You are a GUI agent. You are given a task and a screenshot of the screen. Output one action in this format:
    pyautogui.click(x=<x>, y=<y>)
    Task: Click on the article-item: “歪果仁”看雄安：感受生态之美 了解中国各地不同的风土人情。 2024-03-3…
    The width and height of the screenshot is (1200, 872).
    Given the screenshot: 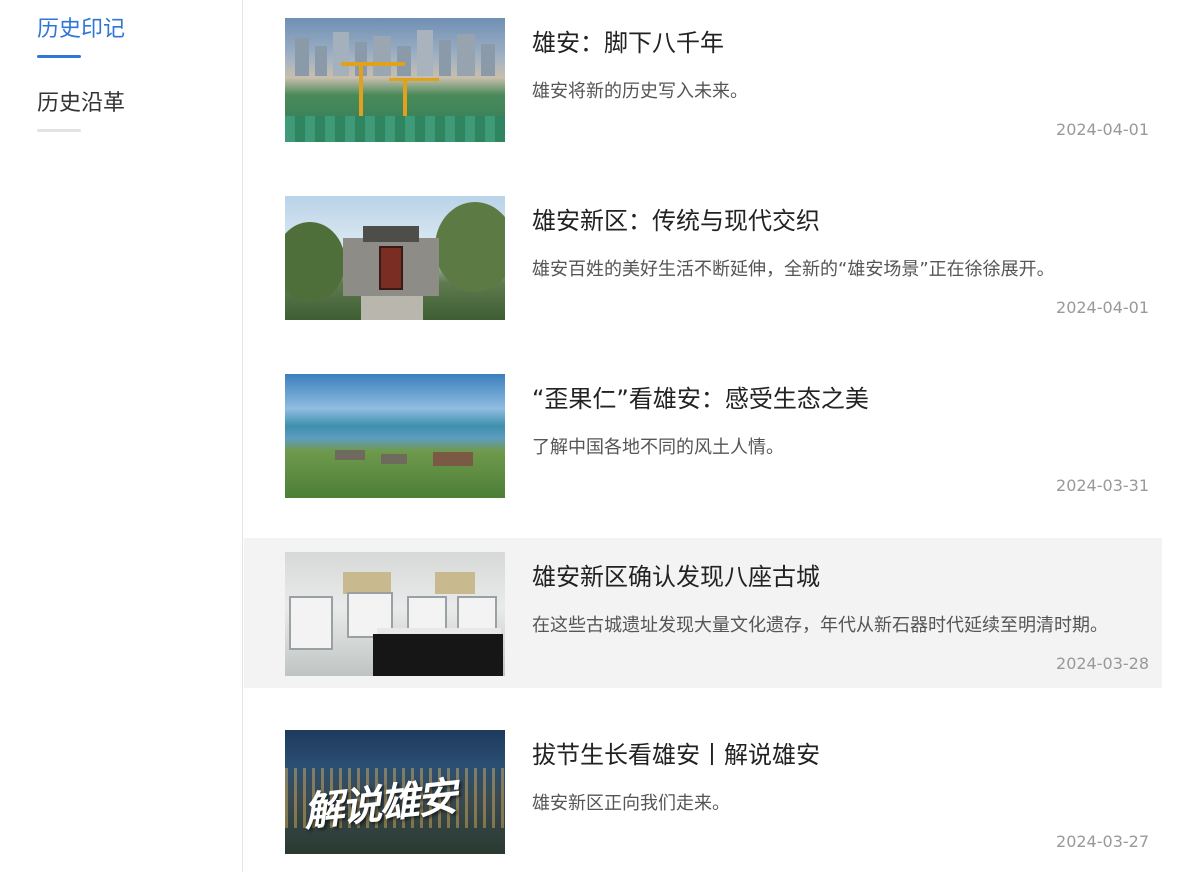 What is the action you would take?
    pyautogui.click(x=703, y=435)
    